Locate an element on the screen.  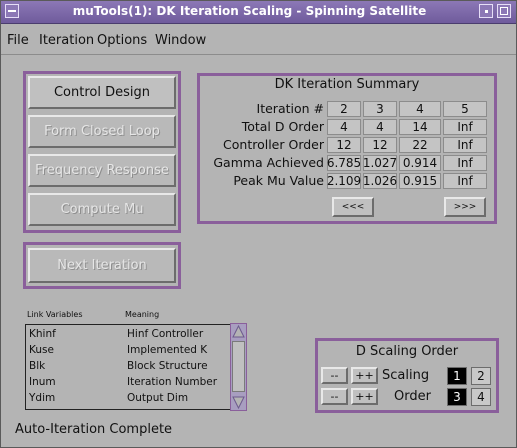
row-label-total-d-order: Total D Order is located at coordinates (282, 126).